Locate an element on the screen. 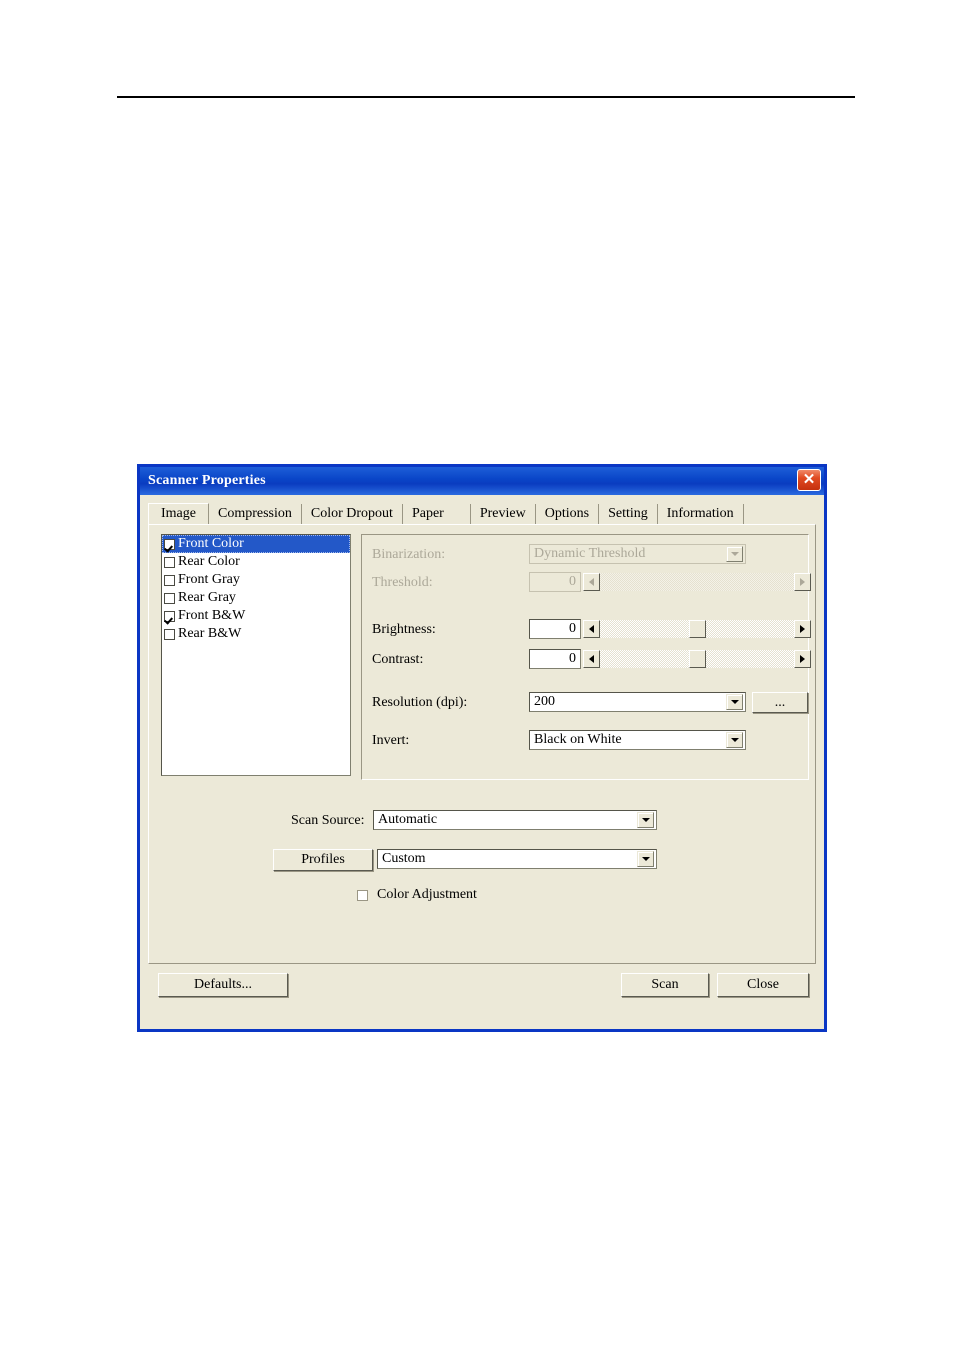 The height and width of the screenshot is (1352, 954). list-item-label: Rear Gray is located at coordinates (207, 597).